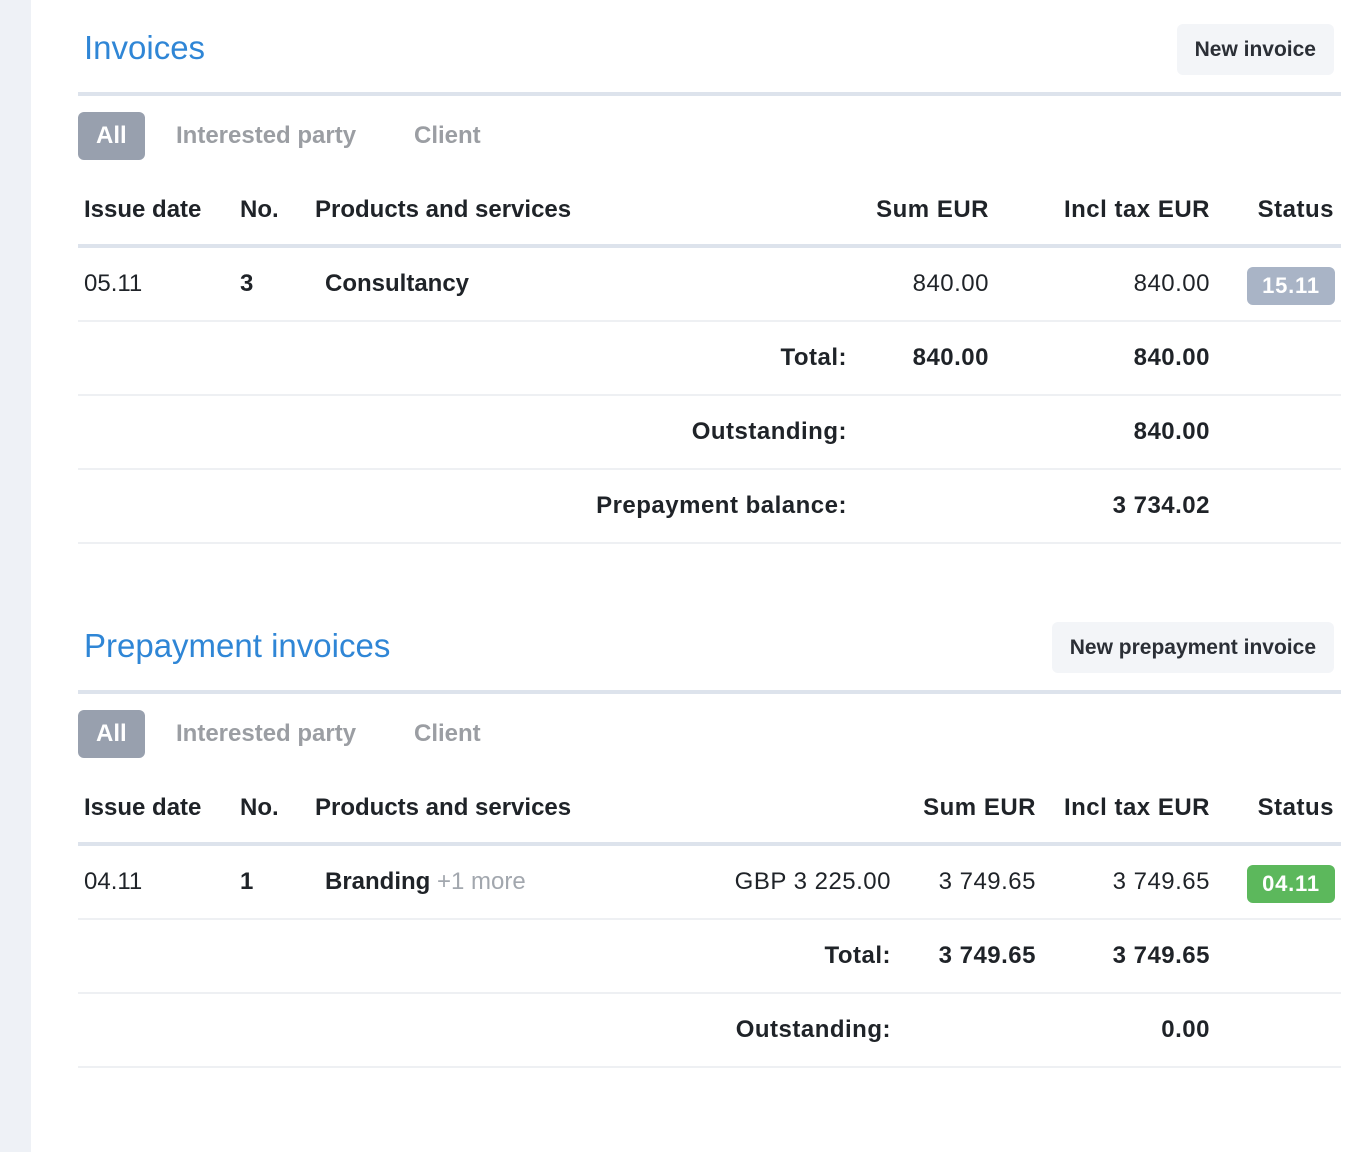 The height and width of the screenshot is (1152, 1362). What do you see at coordinates (1255, 49) in the screenshot?
I see `new-invoice-button: New invoice` at bounding box center [1255, 49].